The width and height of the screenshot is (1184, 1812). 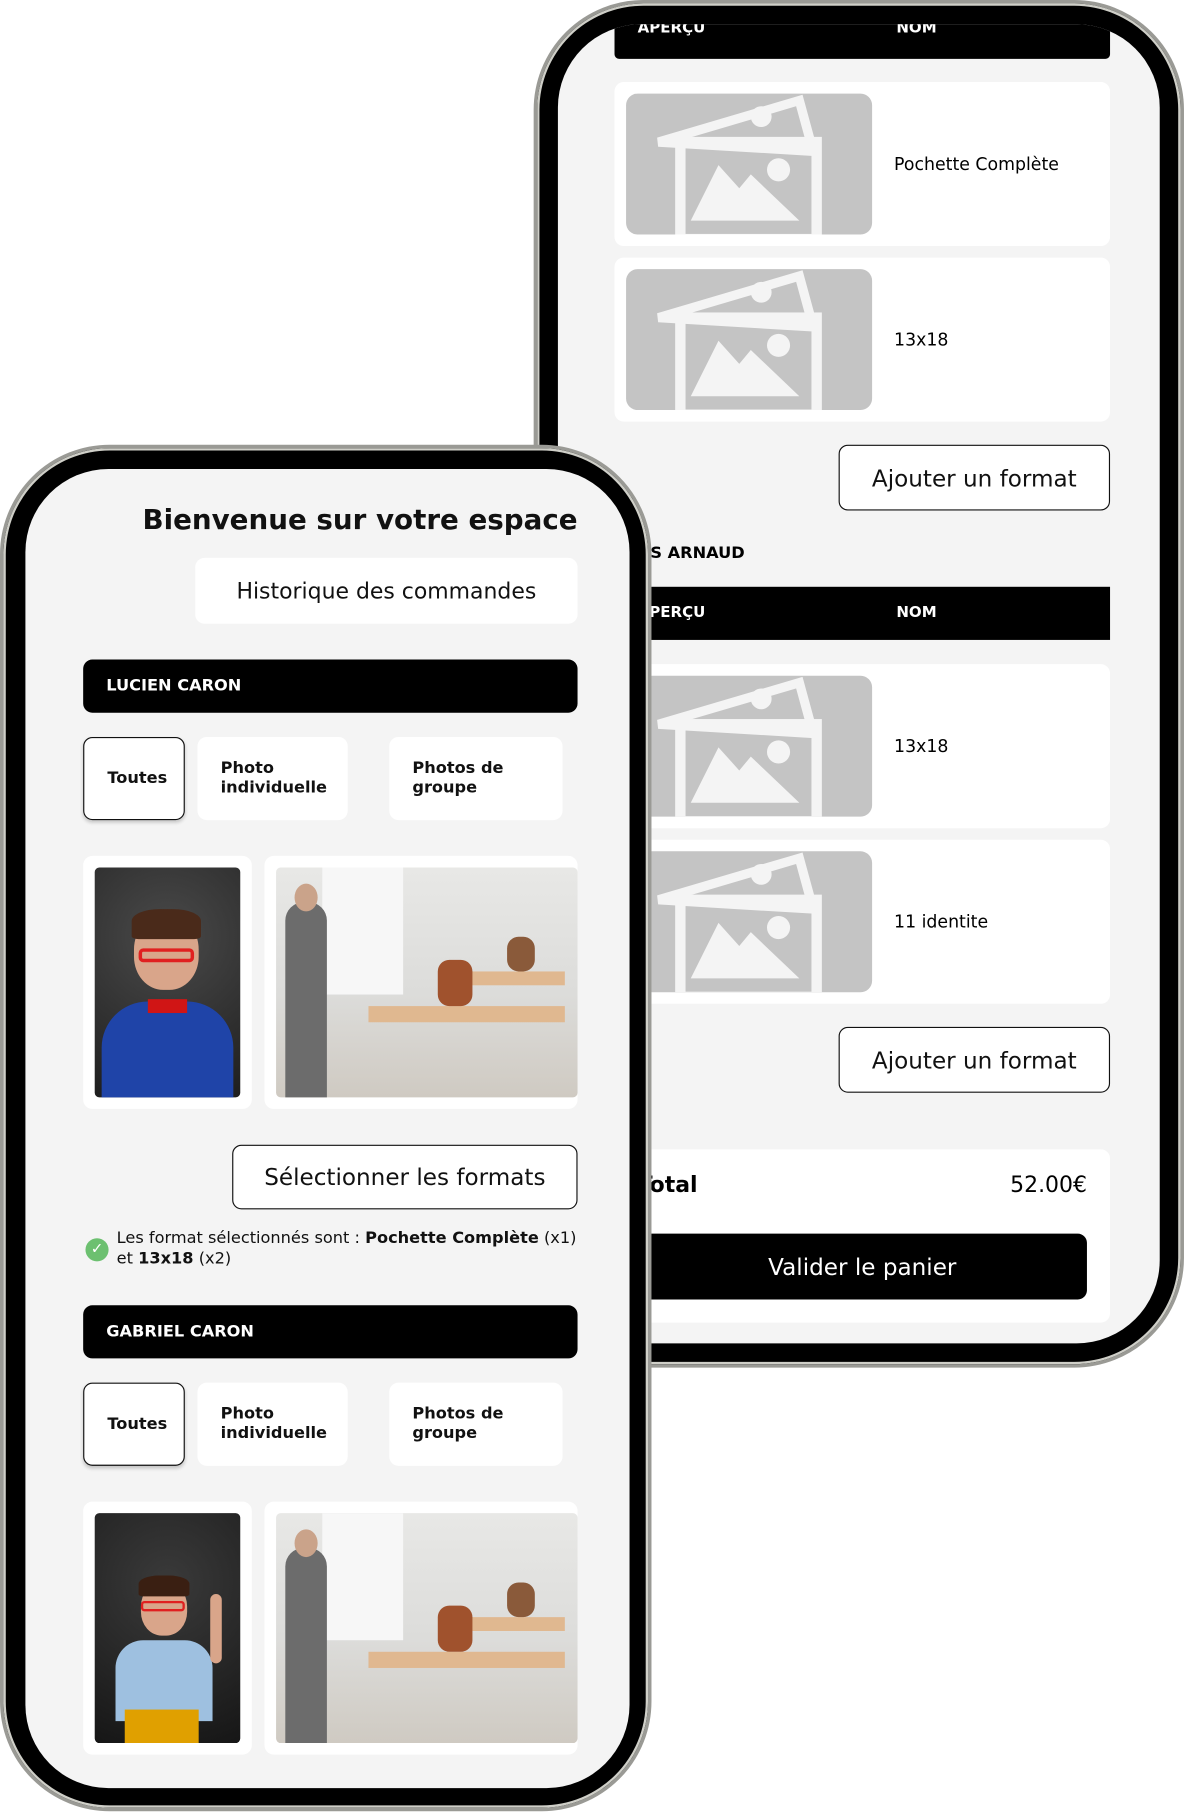 What do you see at coordinates (386, 590) in the screenshot?
I see `order-history-button: Historique des commandes` at bounding box center [386, 590].